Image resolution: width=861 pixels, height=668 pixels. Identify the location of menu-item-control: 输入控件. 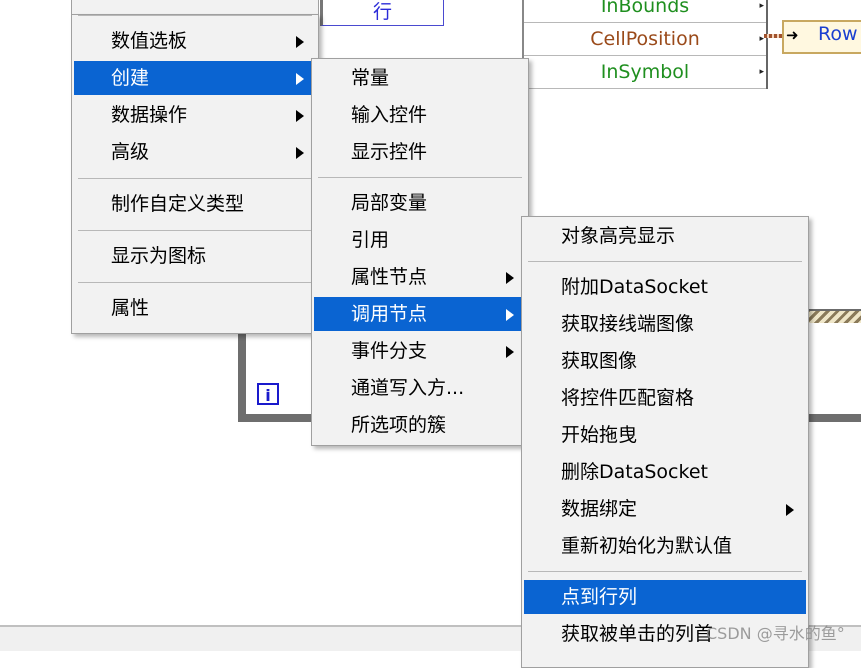
(420, 115).